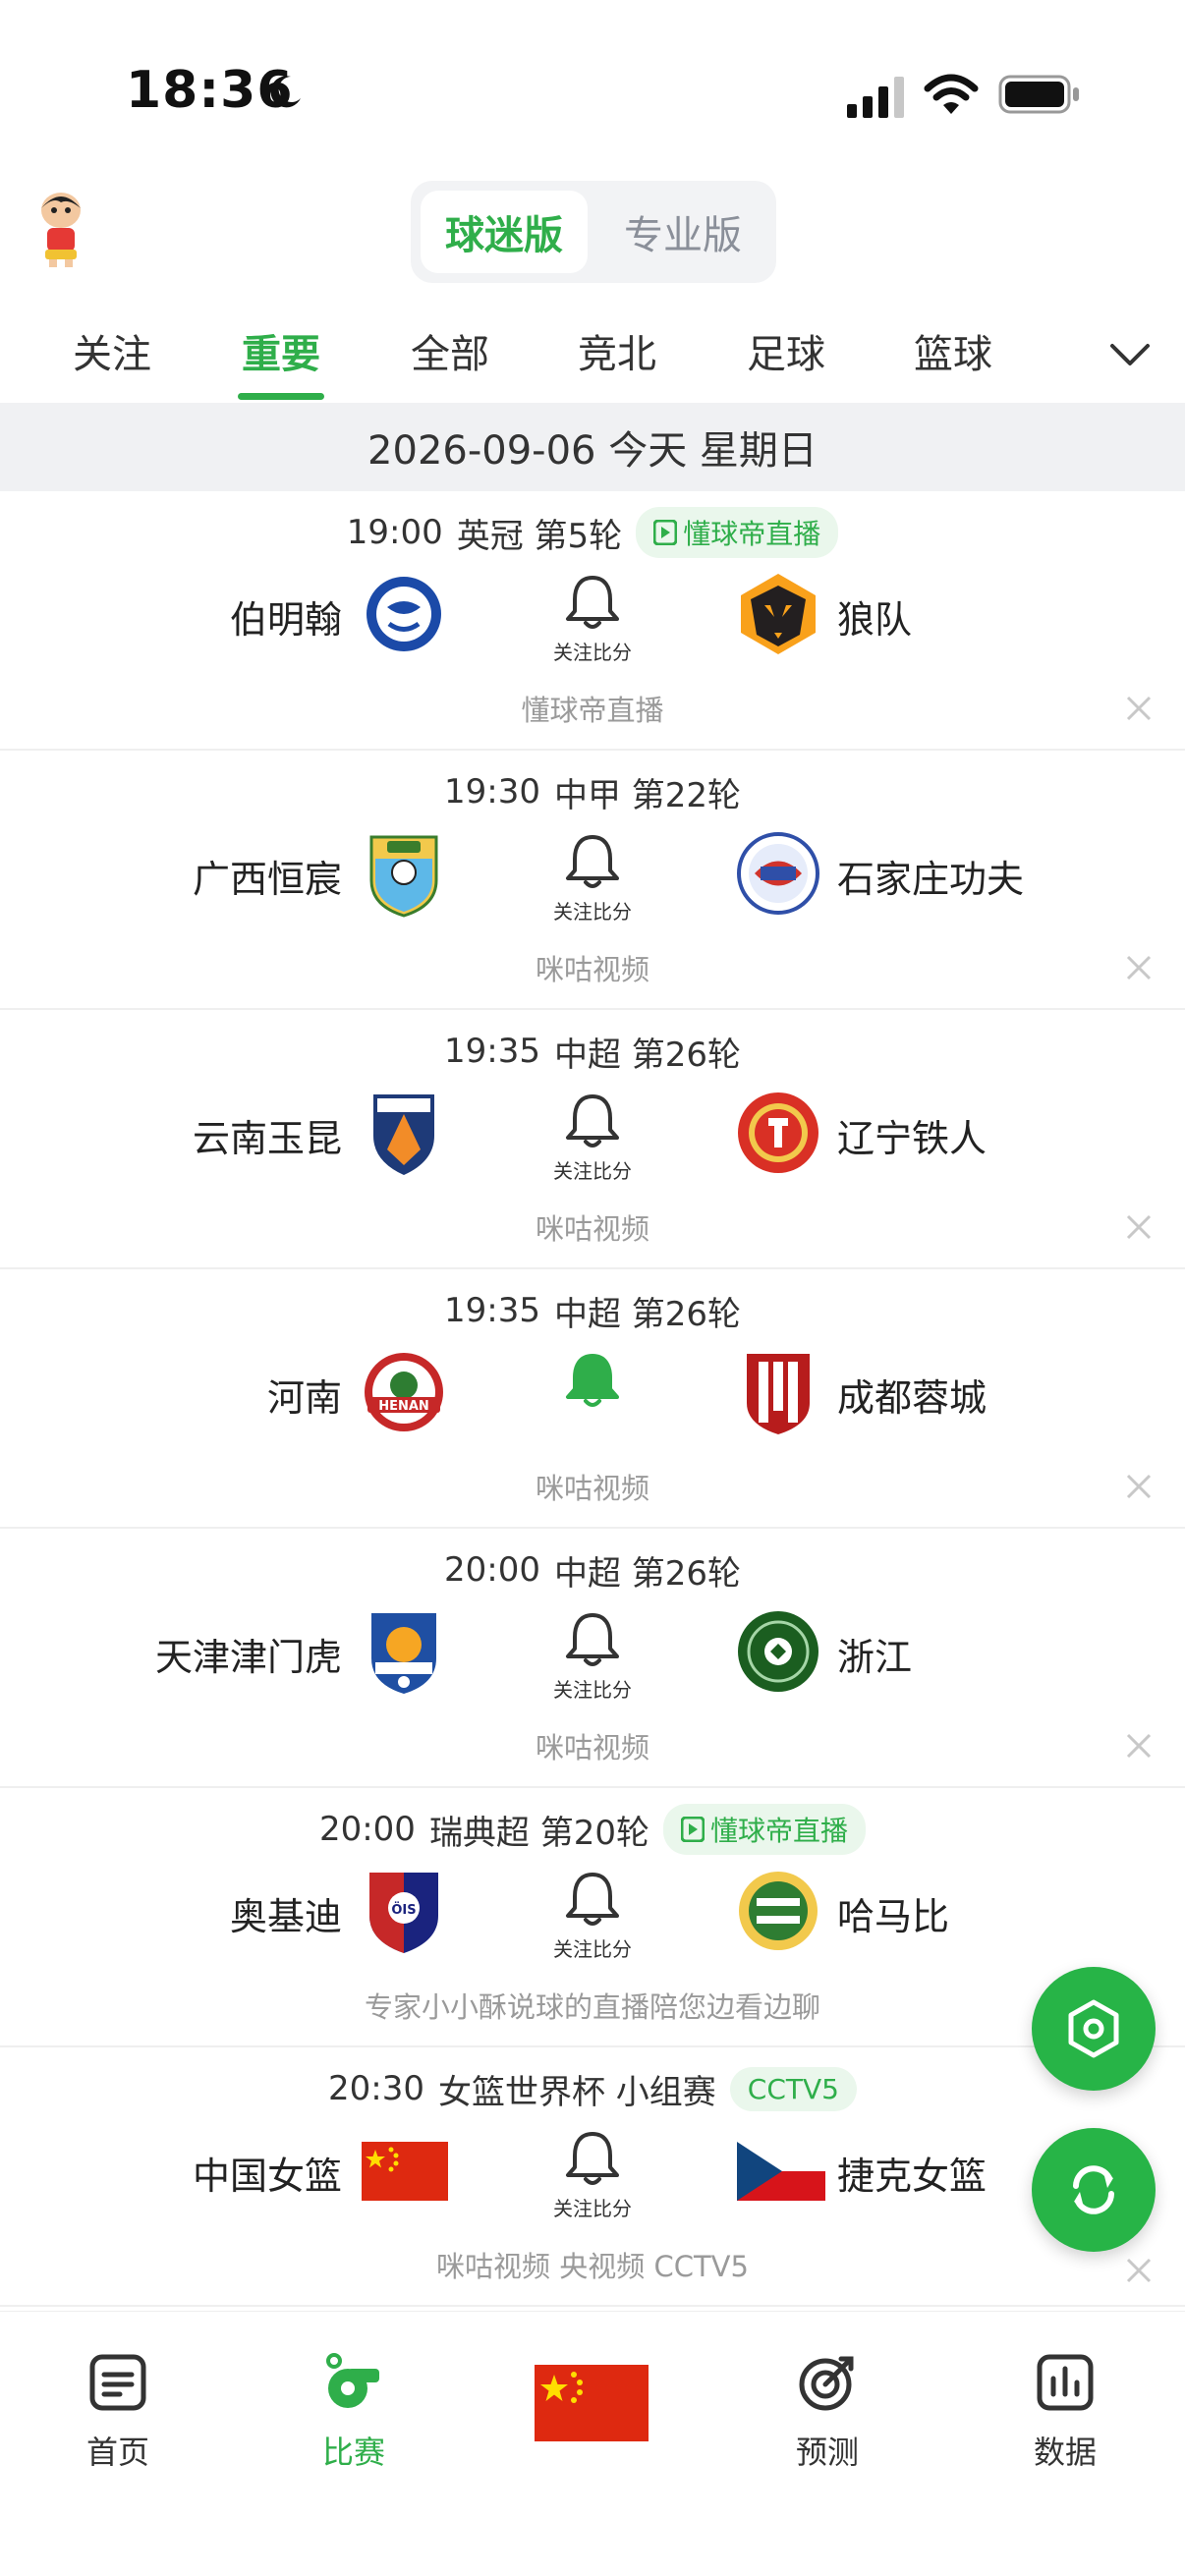 This screenshot has height=2576, width=1185. What do you see at coordinates (286, 1916) in the screenshot?
I see `home-team: 奥基迪` at bounding box center [286, 1916].